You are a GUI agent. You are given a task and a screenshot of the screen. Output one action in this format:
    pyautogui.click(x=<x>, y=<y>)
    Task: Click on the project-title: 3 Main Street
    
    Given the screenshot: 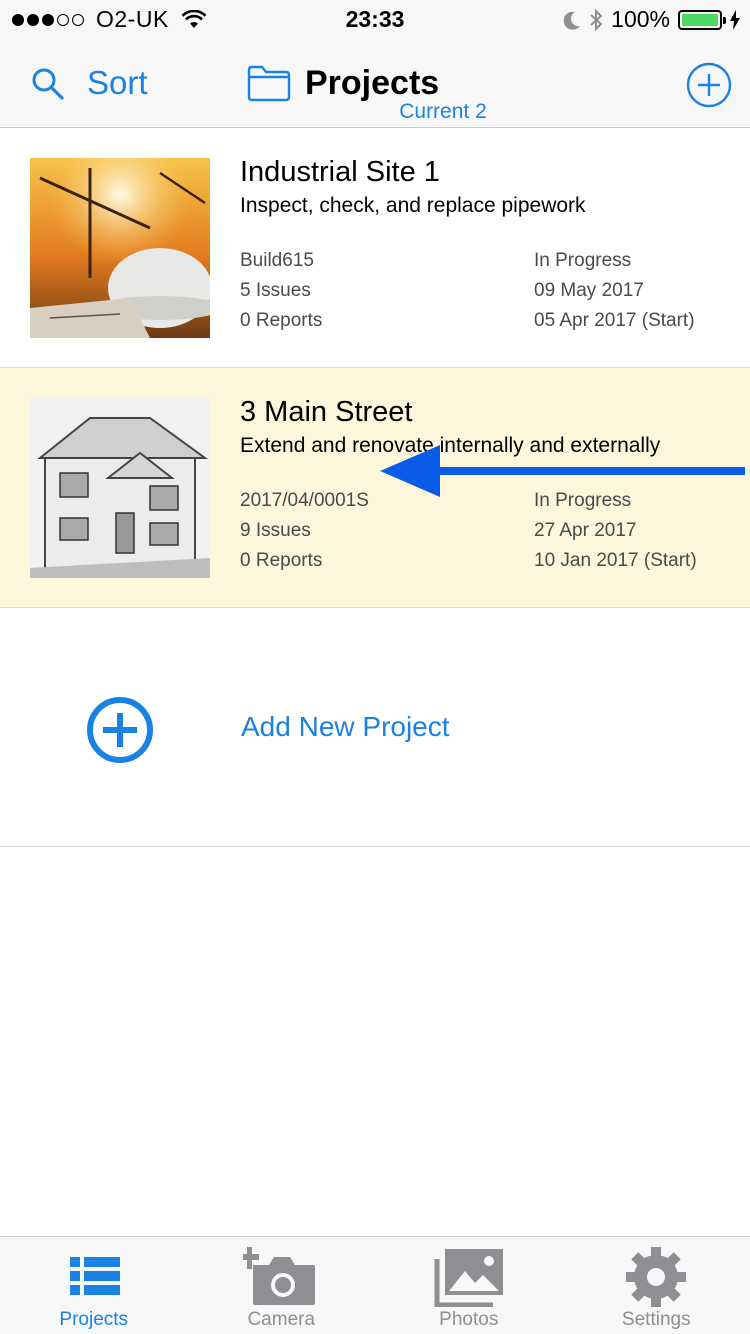 What is the action you would take?
    pyautogui.click(x=326, y=412)
    